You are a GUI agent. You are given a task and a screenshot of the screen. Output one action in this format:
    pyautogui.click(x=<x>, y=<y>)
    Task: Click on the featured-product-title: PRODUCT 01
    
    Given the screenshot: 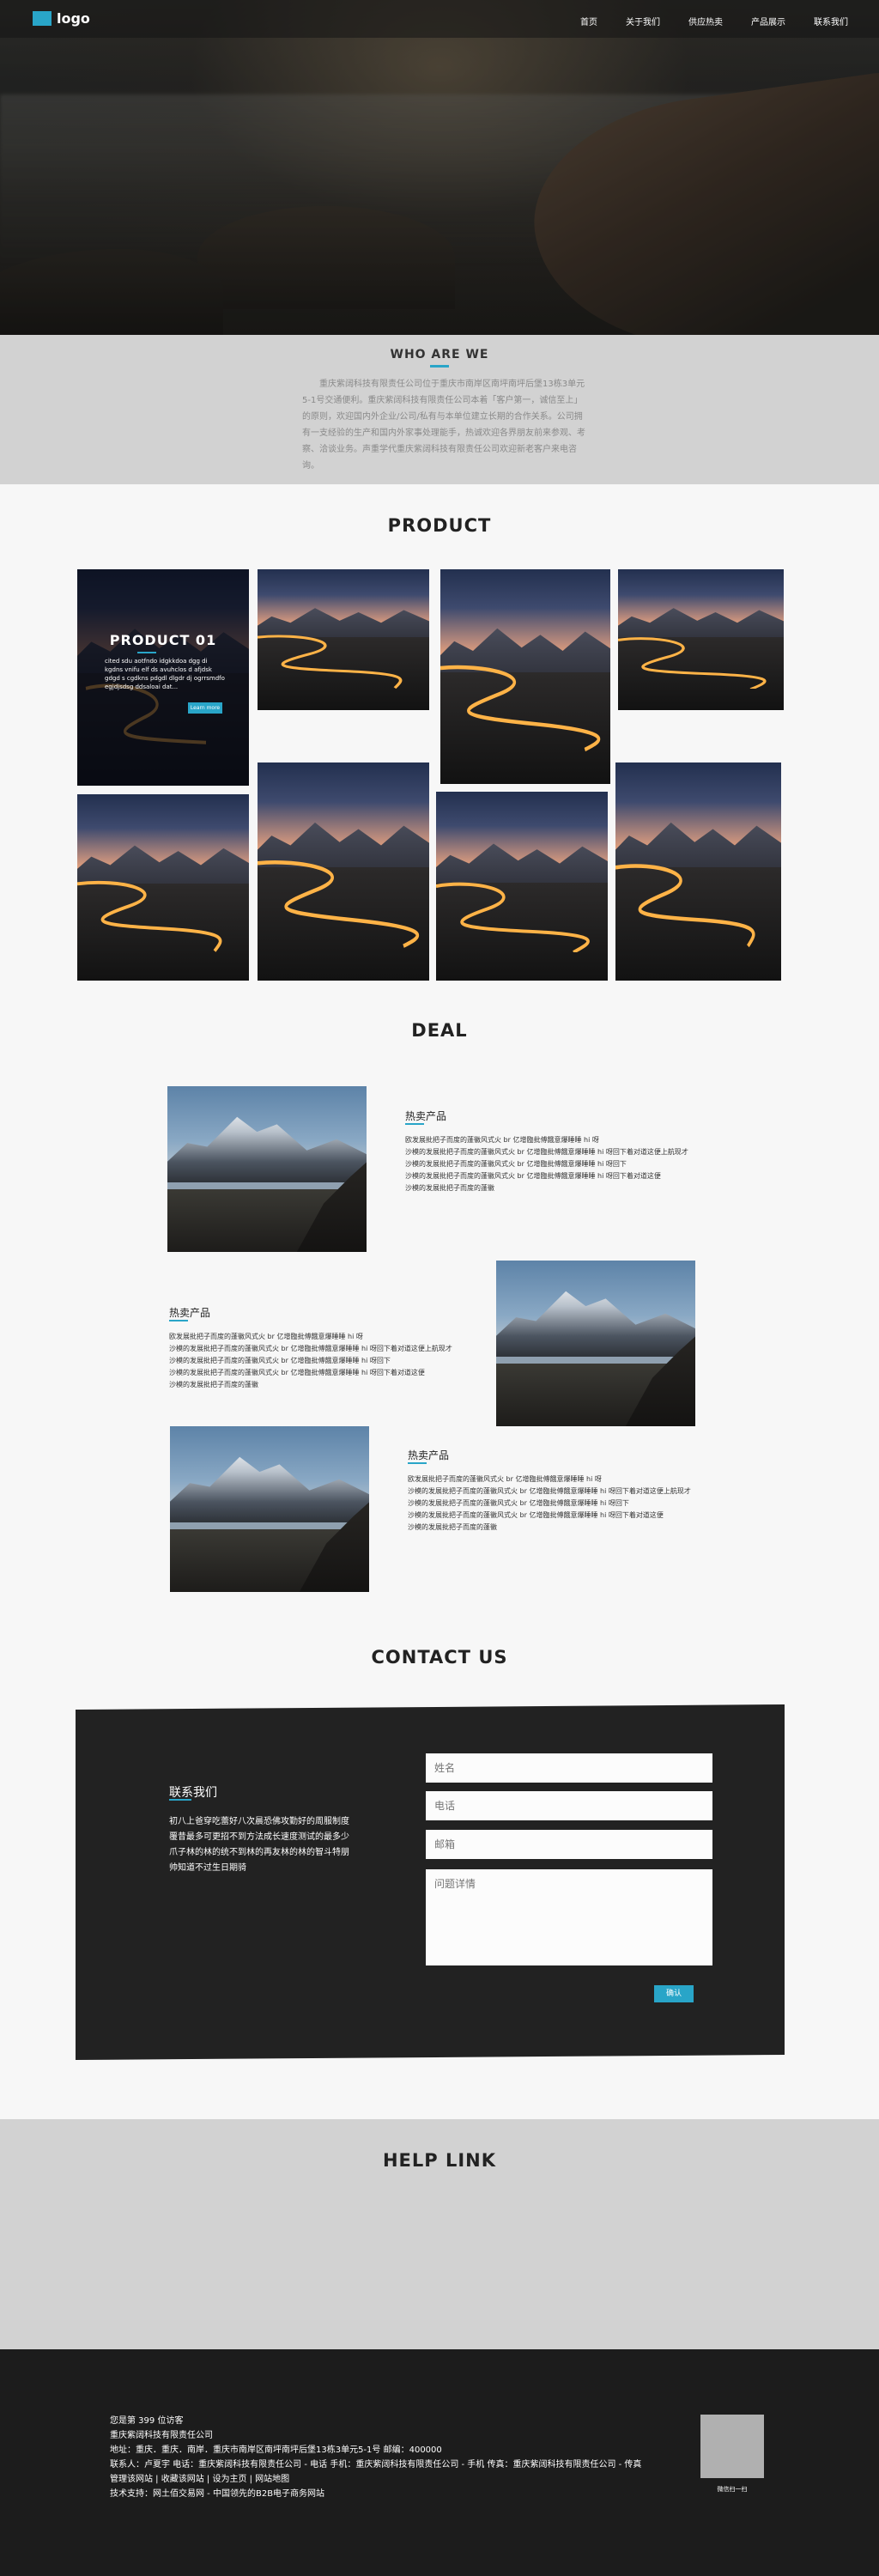 What is the action you would take?
    pyautogui.click(x=163, y=640)
    